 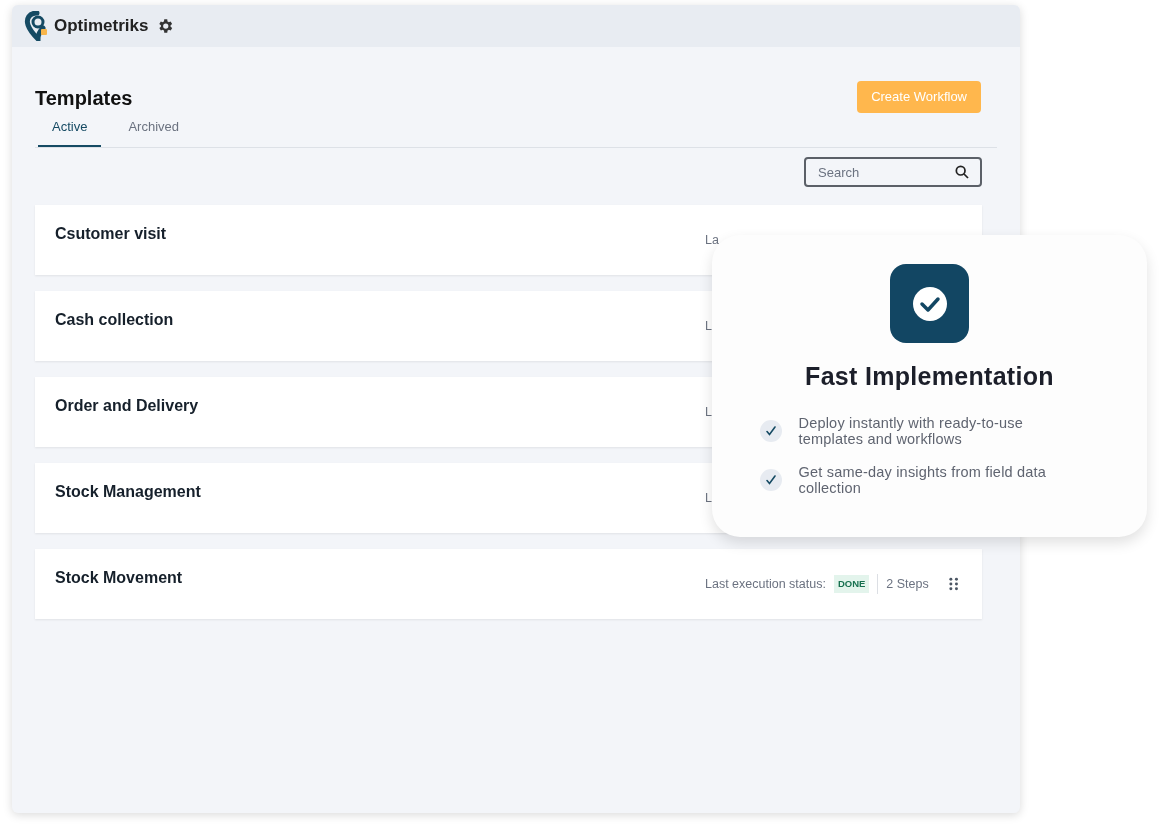 What do you see at coordinates (128, 492) in the screenshot?
I see `template-name: Stock Management` at bounding box center [128, 492].